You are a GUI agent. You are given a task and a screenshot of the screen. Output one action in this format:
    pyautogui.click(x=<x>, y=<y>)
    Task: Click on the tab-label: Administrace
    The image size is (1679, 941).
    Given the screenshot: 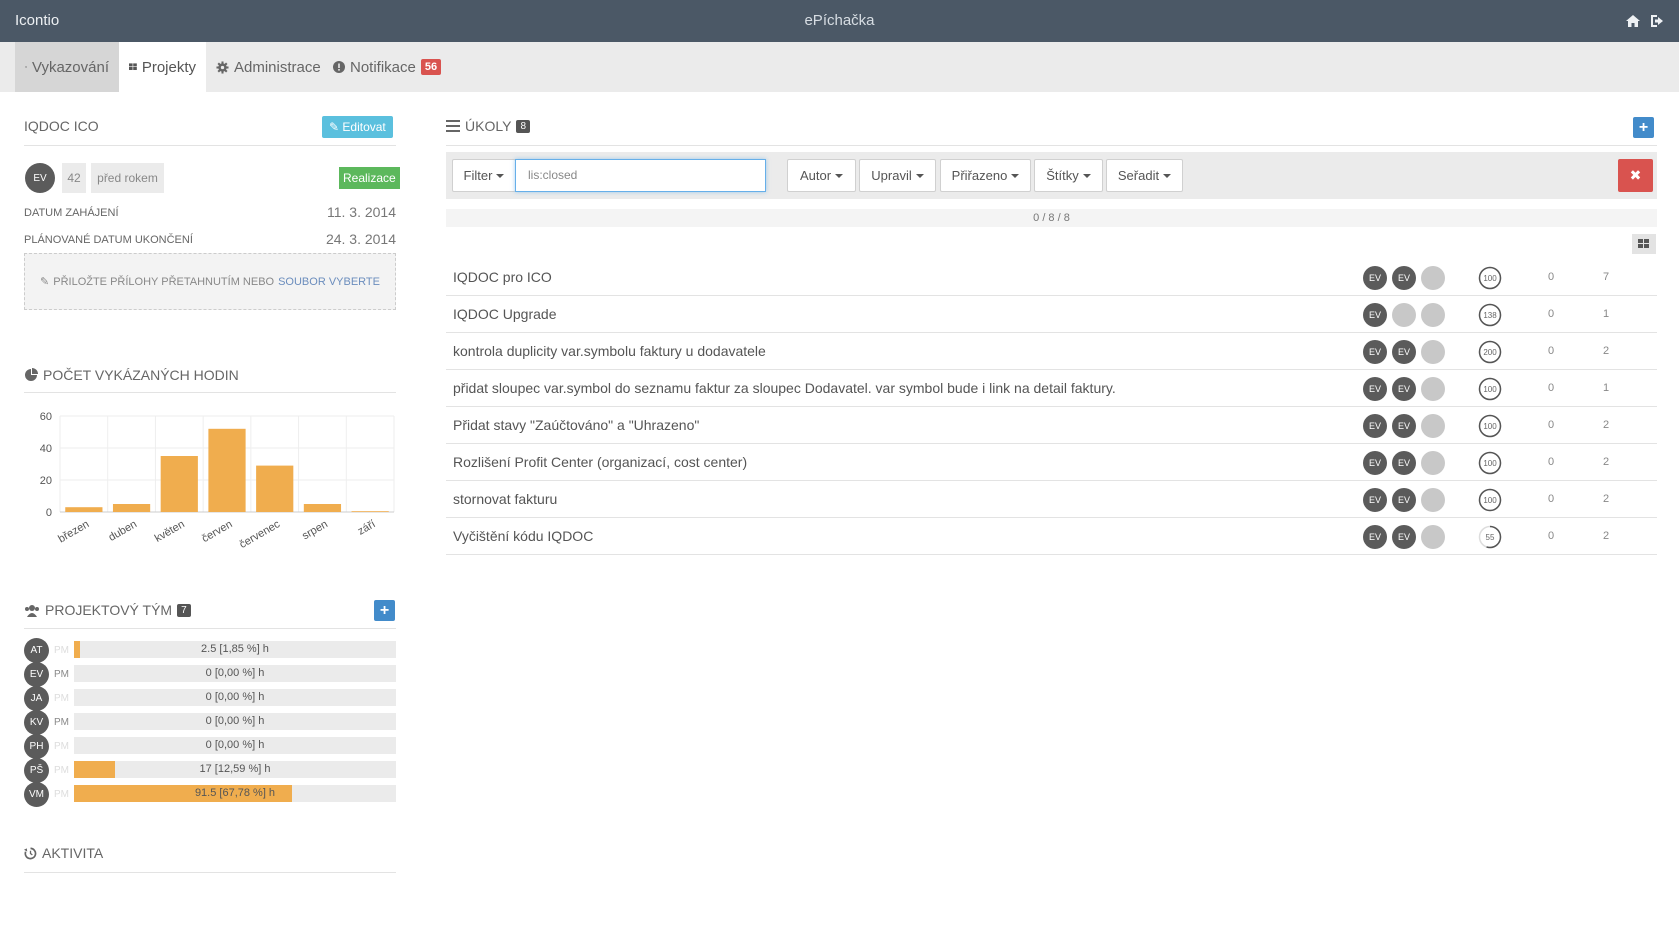 What is the action you would take?
    pyautogui.click(x=277, y=67)
    